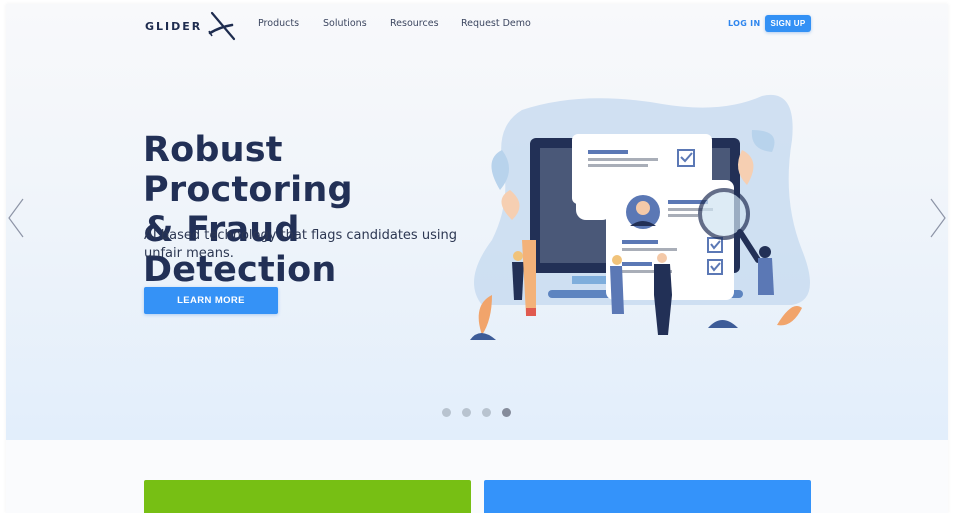 This screenshot has width=954, height=513. What do you see at coordinates (477, 496) in the screenshot?
I see `feature-cards` at bounding box center [477, 496].